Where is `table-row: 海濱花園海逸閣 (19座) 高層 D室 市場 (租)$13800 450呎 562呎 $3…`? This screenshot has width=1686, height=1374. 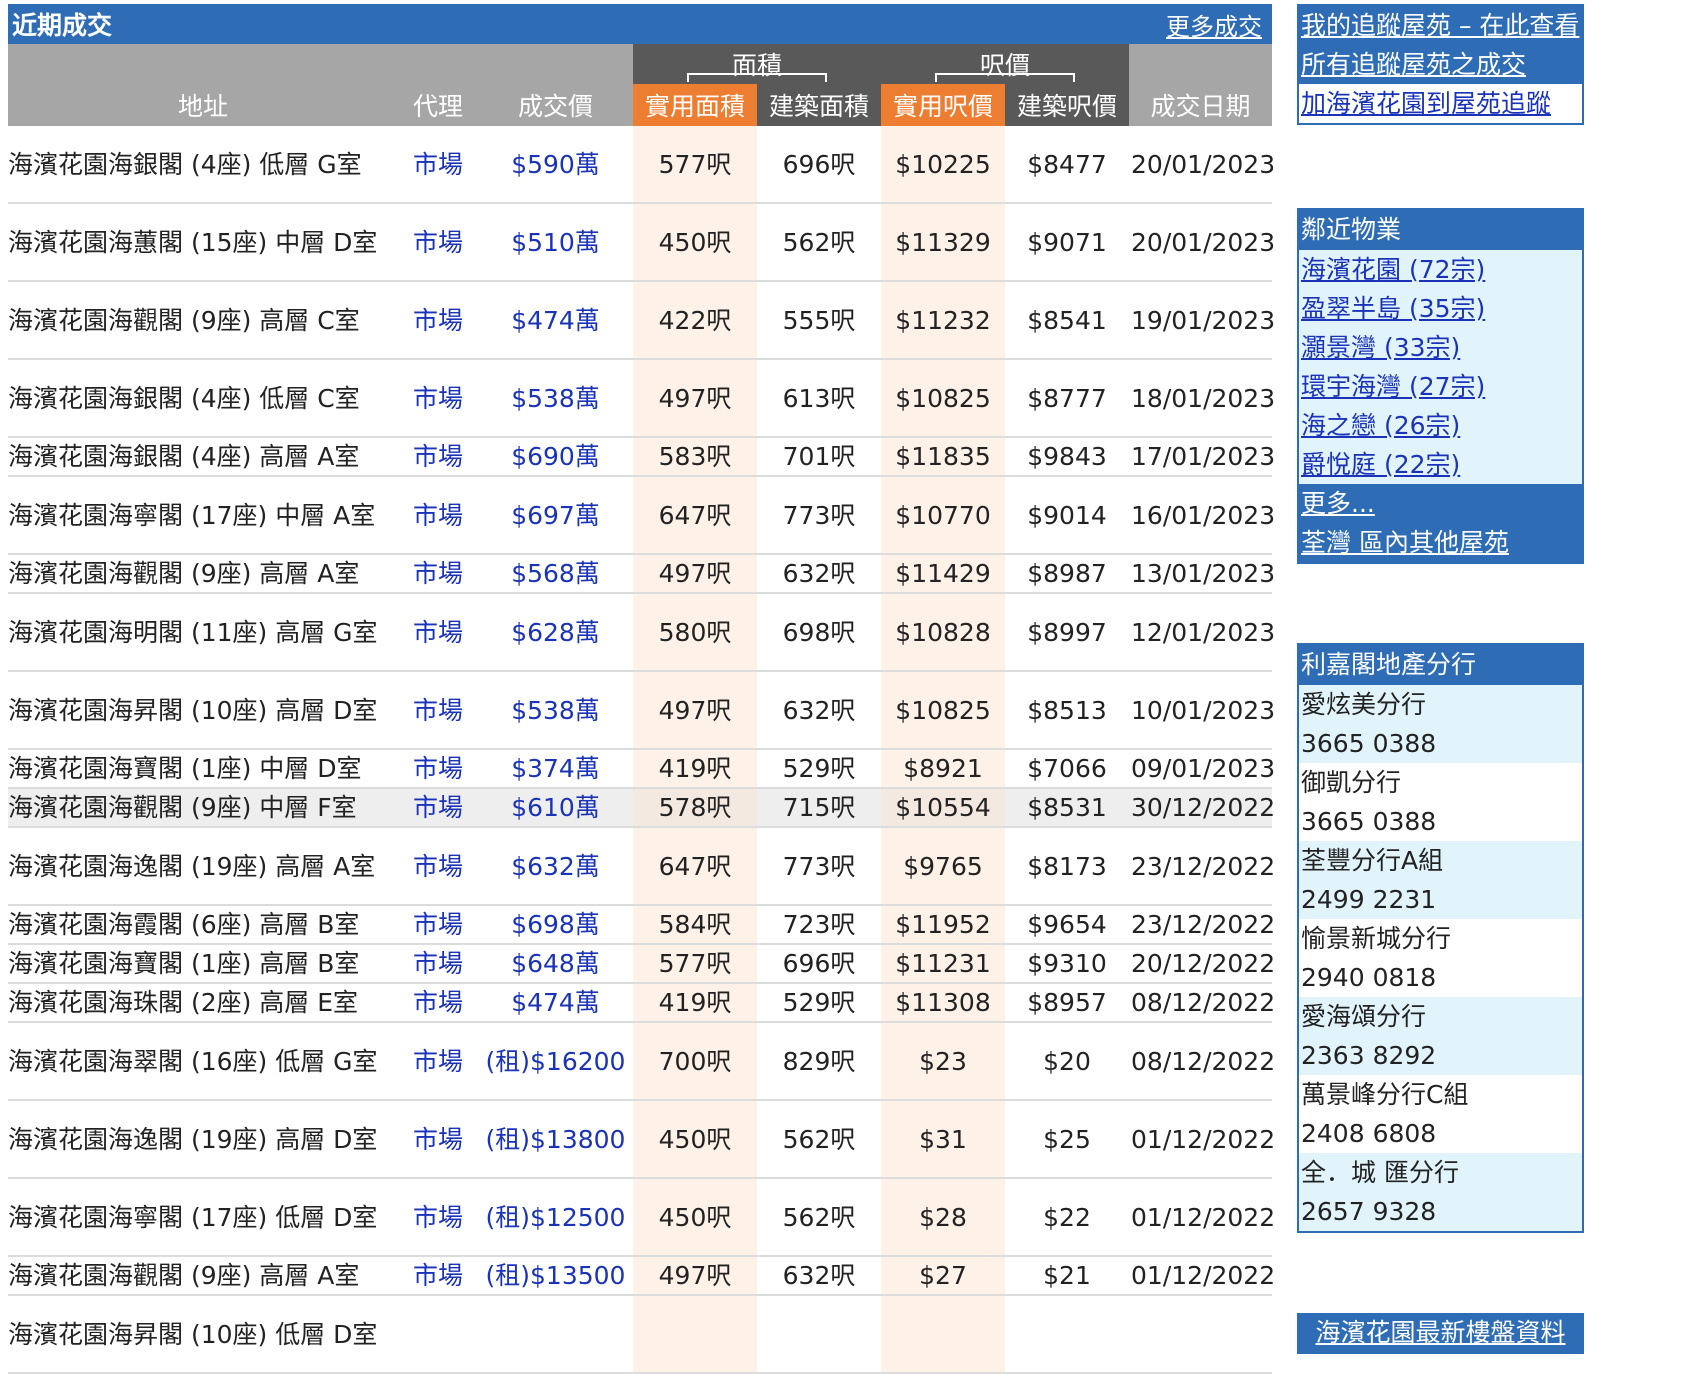 table-row: 海濱花園海逸閣 (19座) 高層 D室 市場 (租)$13800 450呎 562呎 $3… is located at coordinates (641, 1139).